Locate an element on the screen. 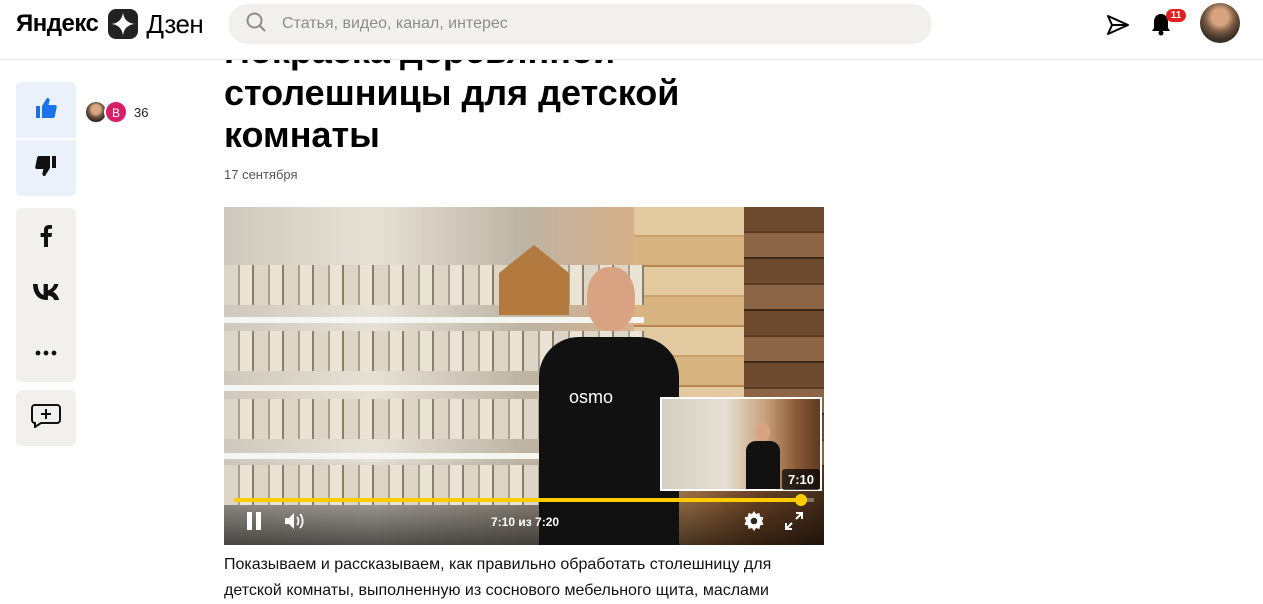  gear-icon is located at coordinates (754, 523).